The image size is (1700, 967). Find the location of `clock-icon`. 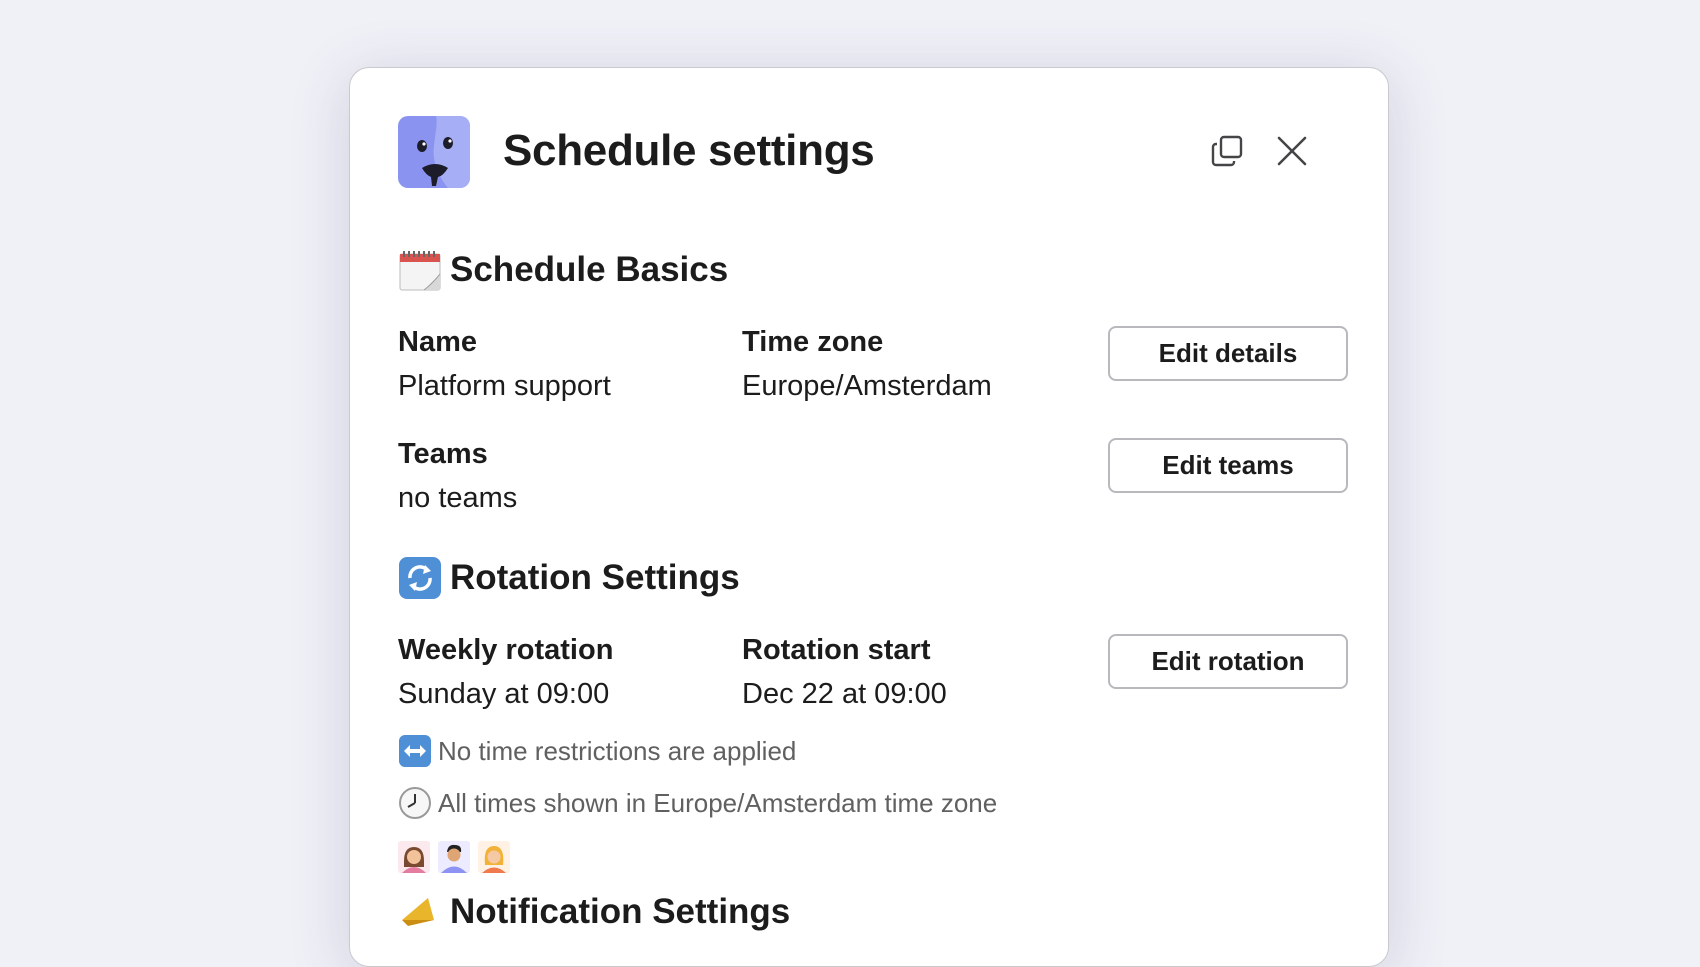

clock-icon is located at coordinates (415, 803).